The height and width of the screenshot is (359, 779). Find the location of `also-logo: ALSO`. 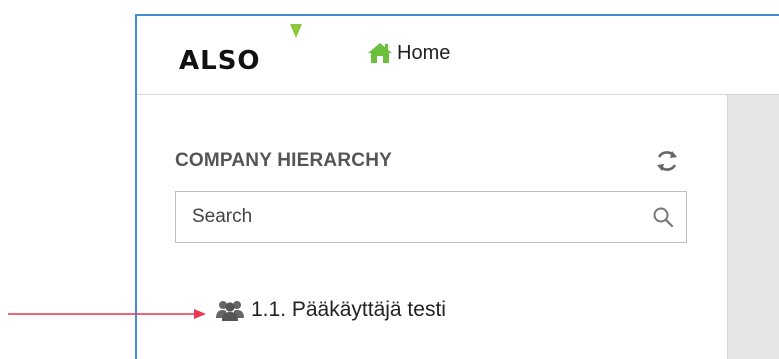

also-logo: ALSO is located at coordinates (220, 61).